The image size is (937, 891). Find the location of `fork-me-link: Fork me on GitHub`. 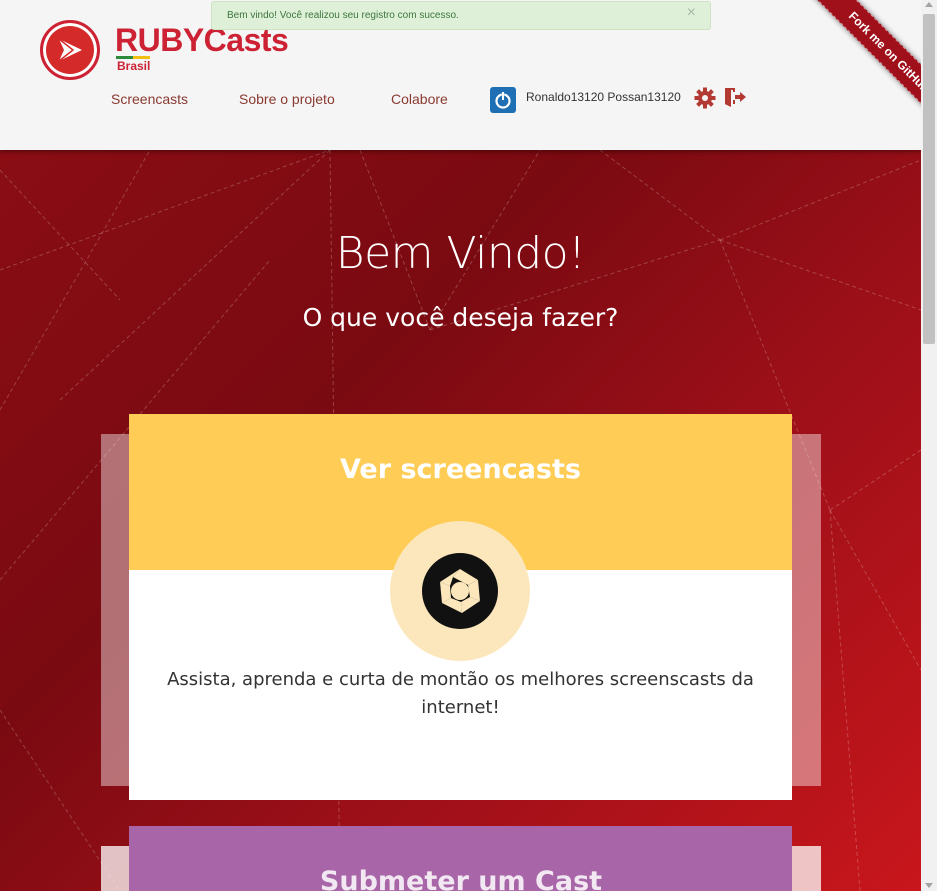

fork-me-link: Fork me on GitHub is located at coordinates (864, 66).